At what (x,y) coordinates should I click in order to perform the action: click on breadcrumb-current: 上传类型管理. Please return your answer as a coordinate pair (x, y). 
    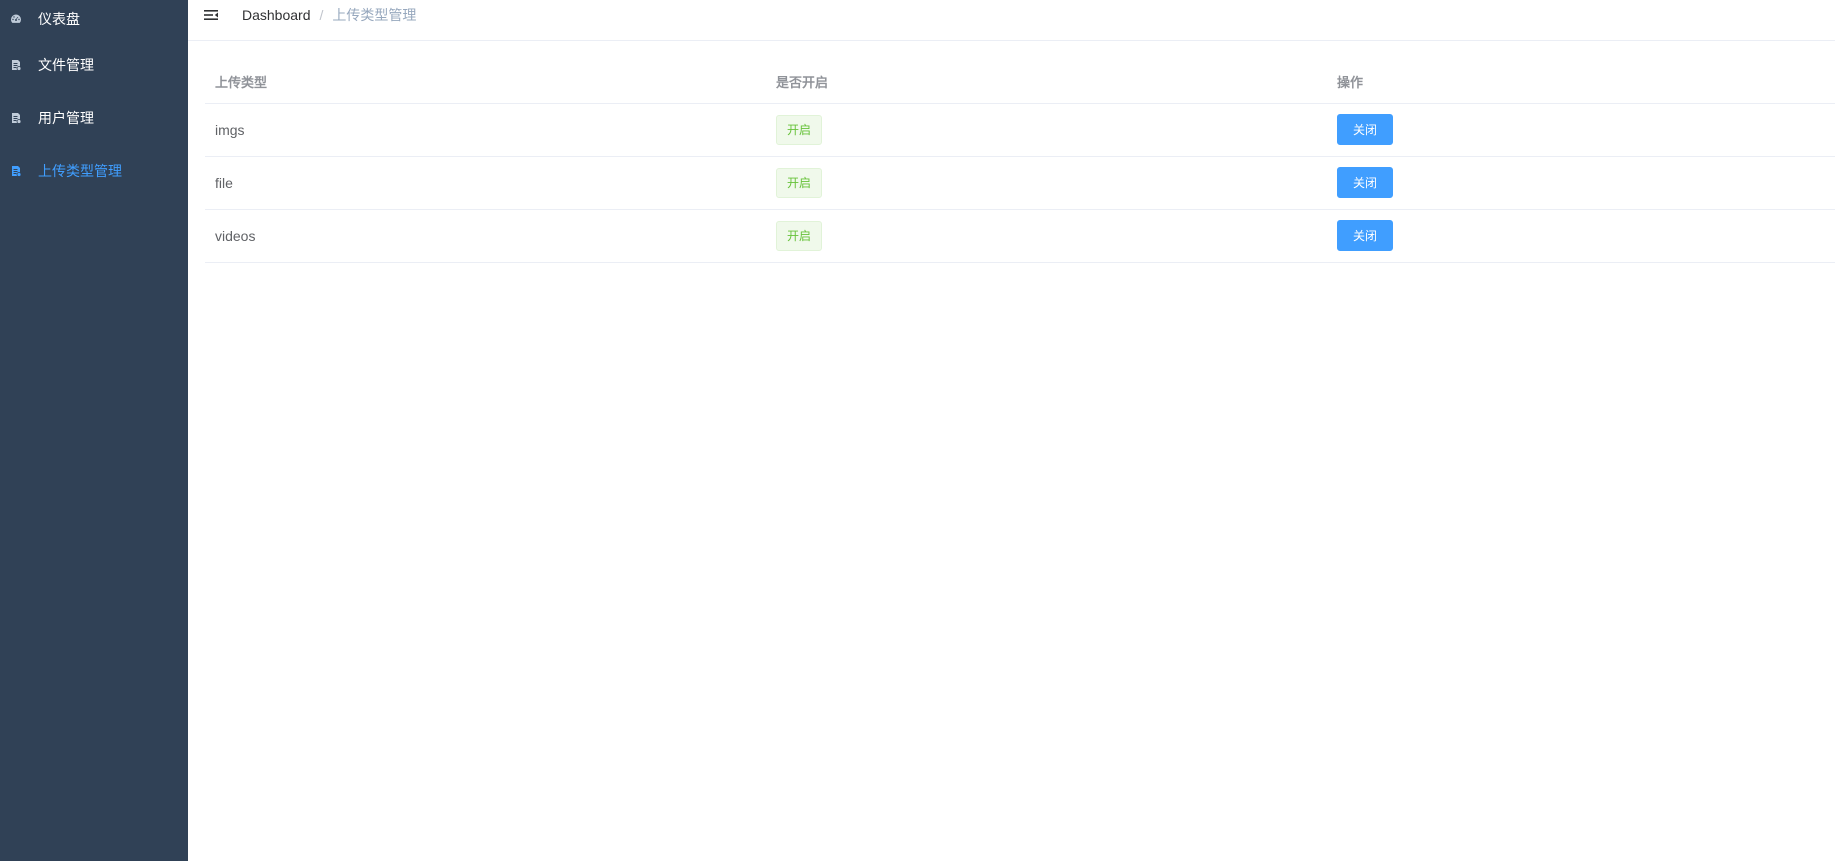
    Looking at the image, I should click on (374, 15).